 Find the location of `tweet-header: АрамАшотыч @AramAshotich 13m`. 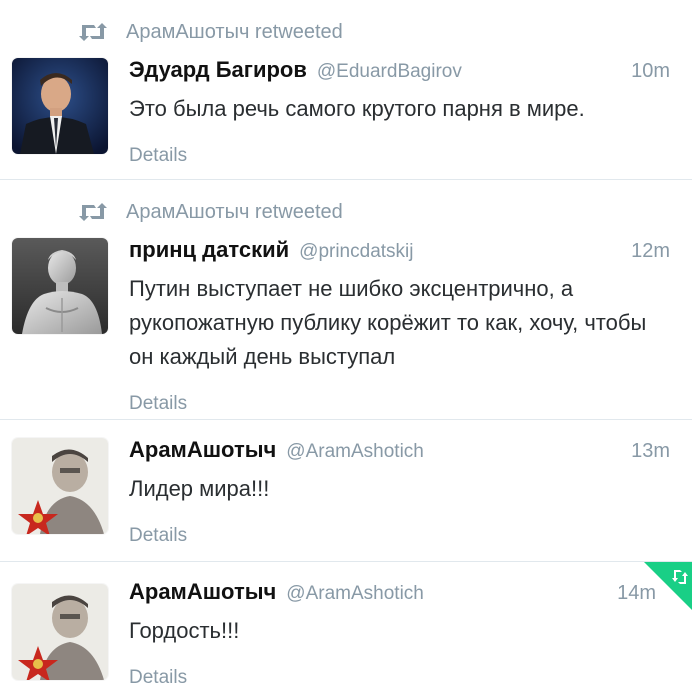

tweet-header: АрамАшотыч @AramAshotich 13m is located at coordinates (399, 451).